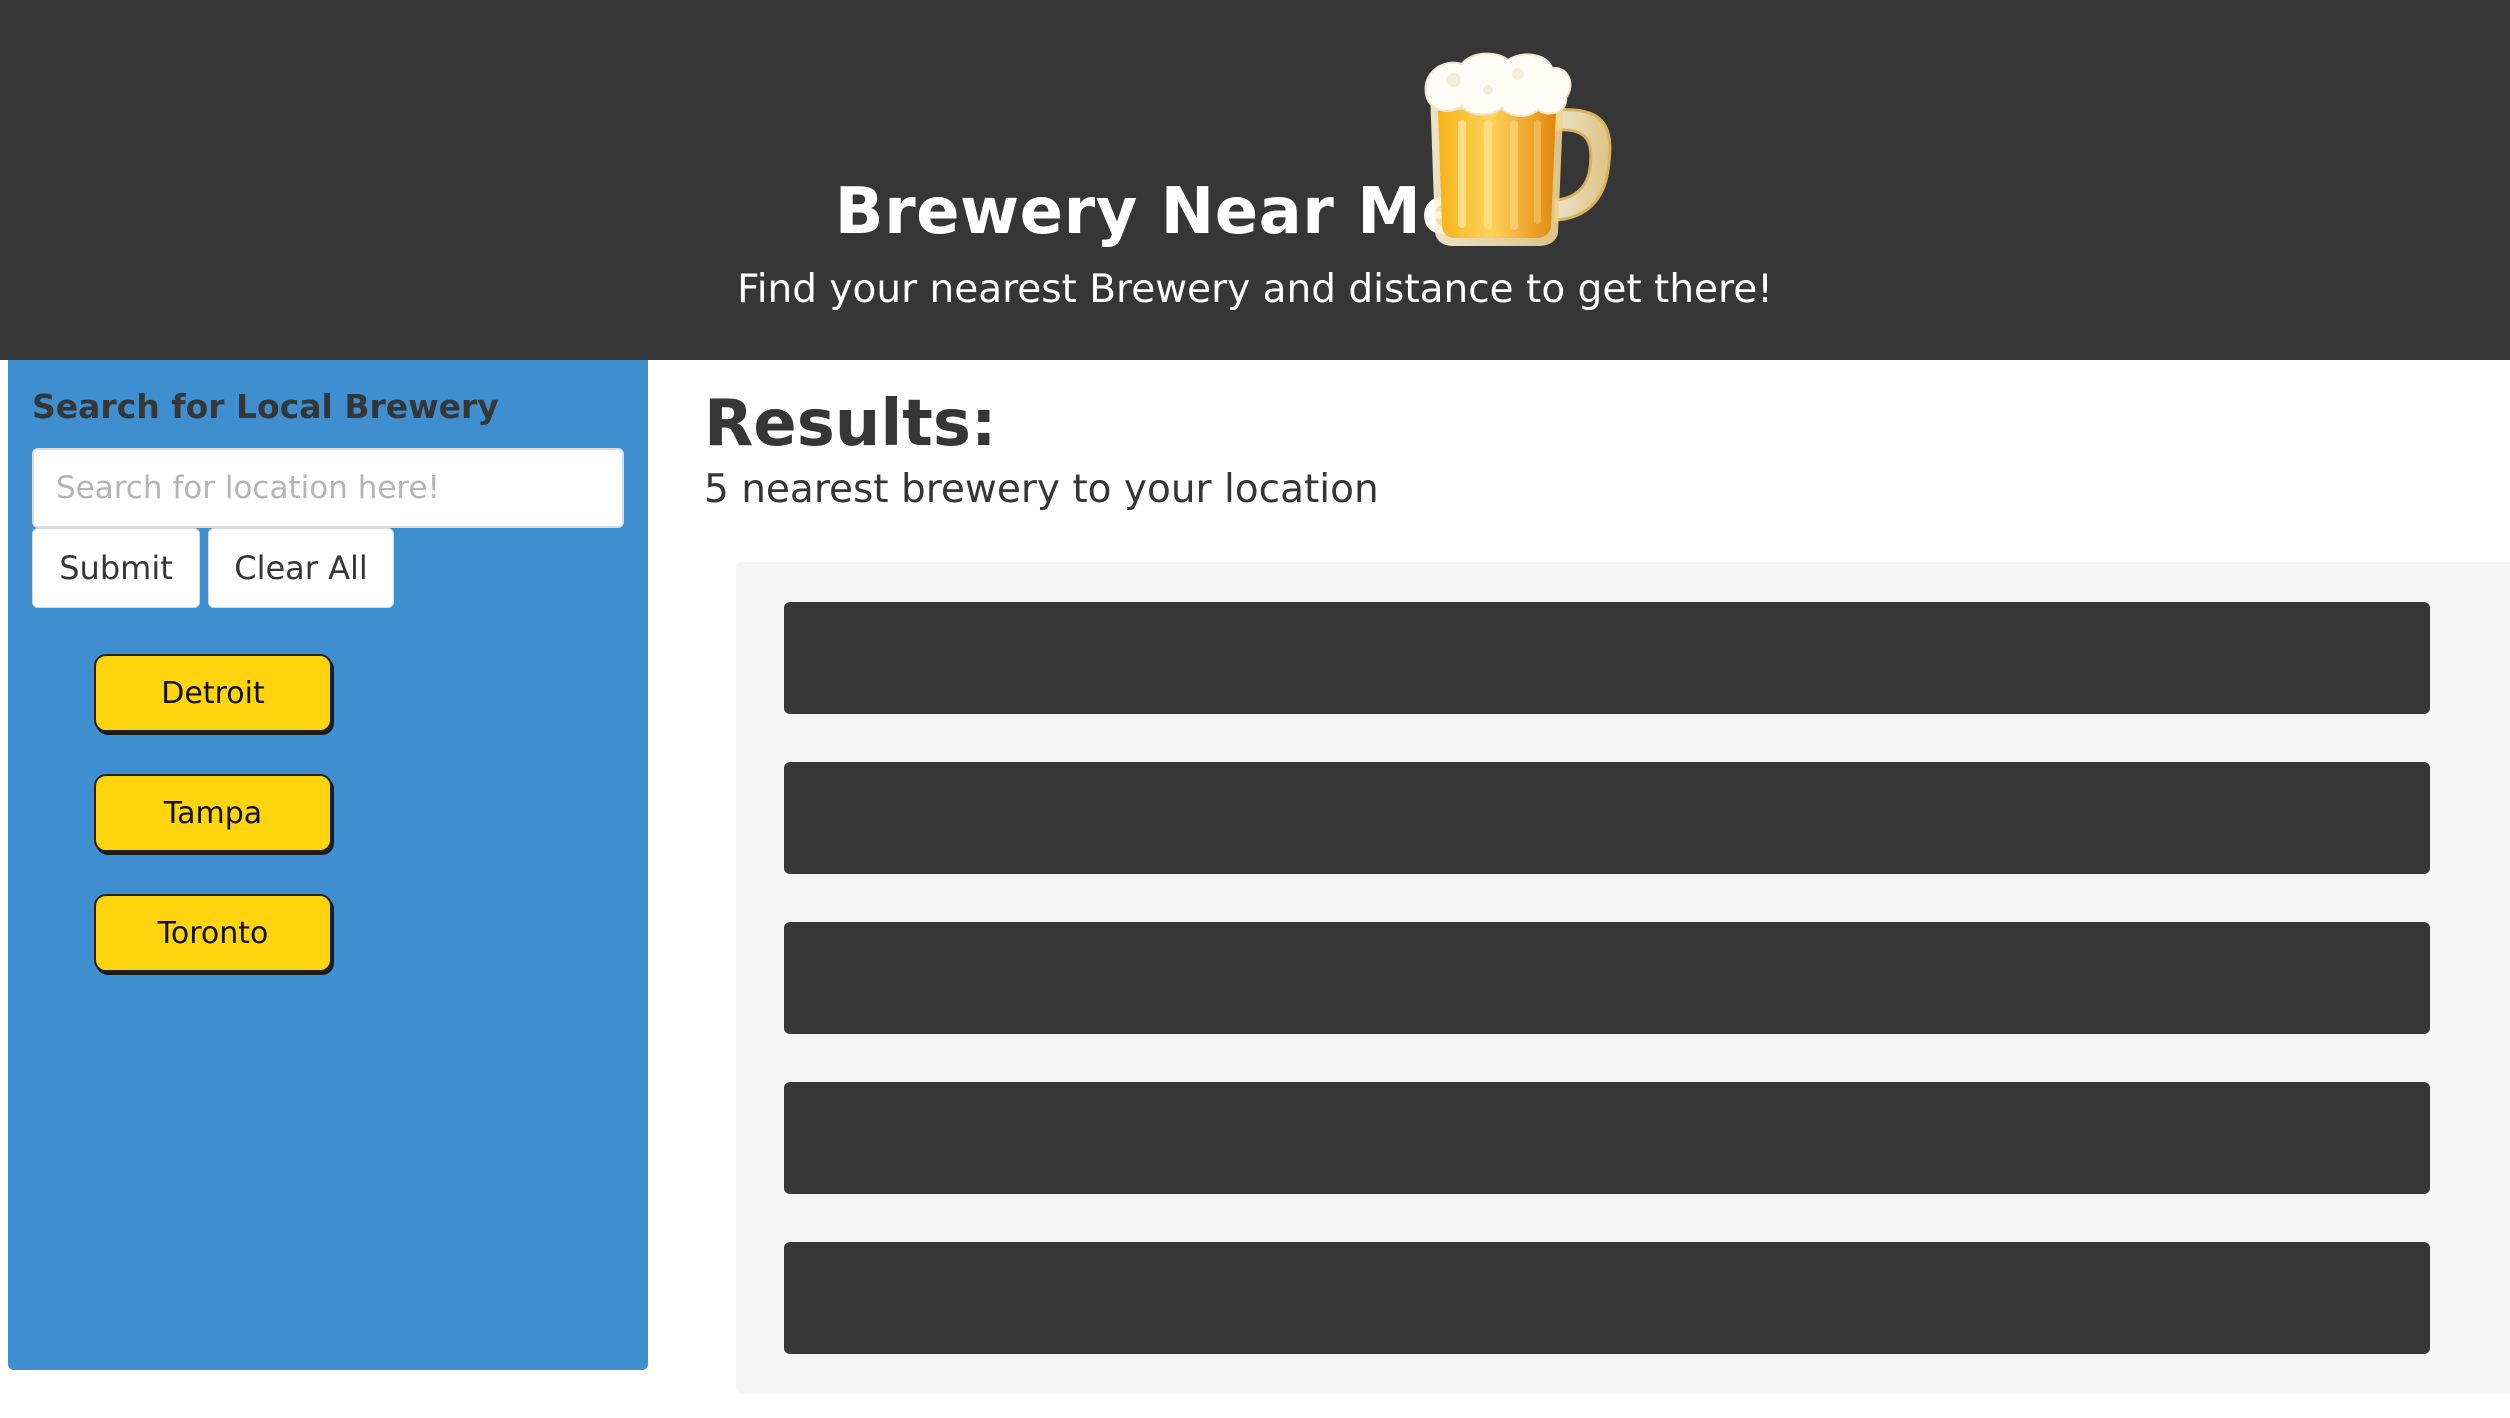 This screenshot has width=2510, height=1418. Describe the element at coordinates (850, 424) in the screenshot. I see `results-title: Results:` at that location.